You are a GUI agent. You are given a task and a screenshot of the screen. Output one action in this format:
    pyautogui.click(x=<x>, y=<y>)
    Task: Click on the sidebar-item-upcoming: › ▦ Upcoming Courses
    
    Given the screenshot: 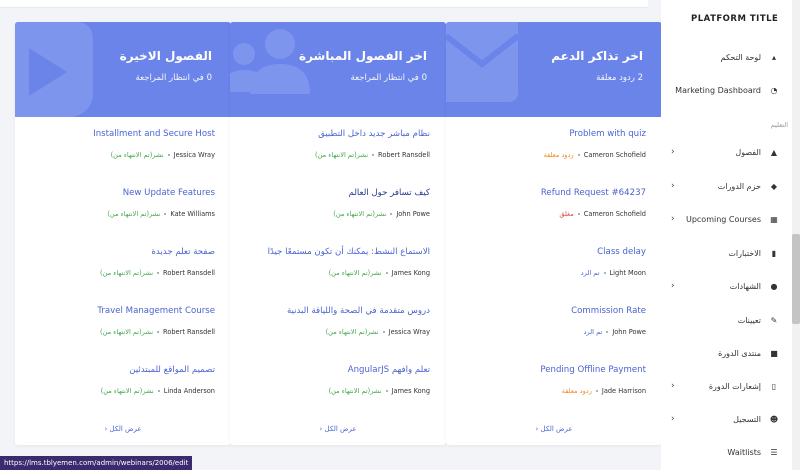 What is the action you would take?
    pyautogui.click(x=727, y=219)
    